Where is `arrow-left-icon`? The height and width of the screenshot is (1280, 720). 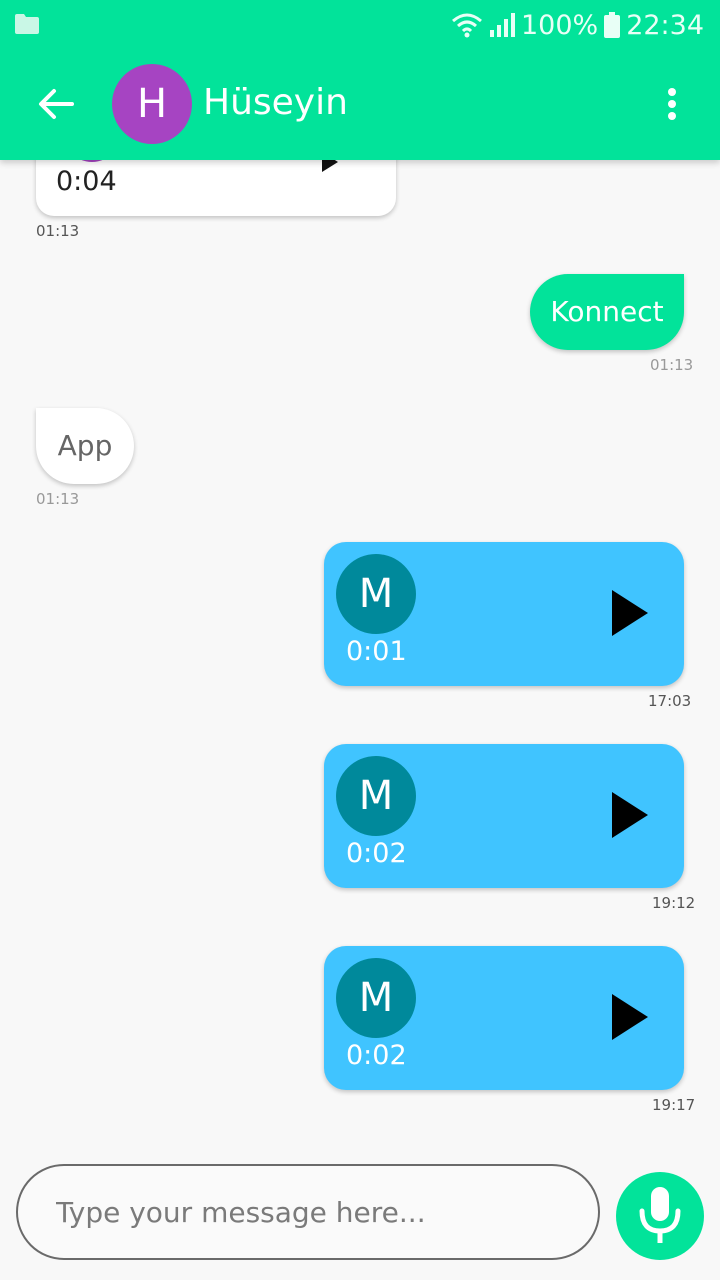
arrow-left-icon is located at coordinates (56, 104).